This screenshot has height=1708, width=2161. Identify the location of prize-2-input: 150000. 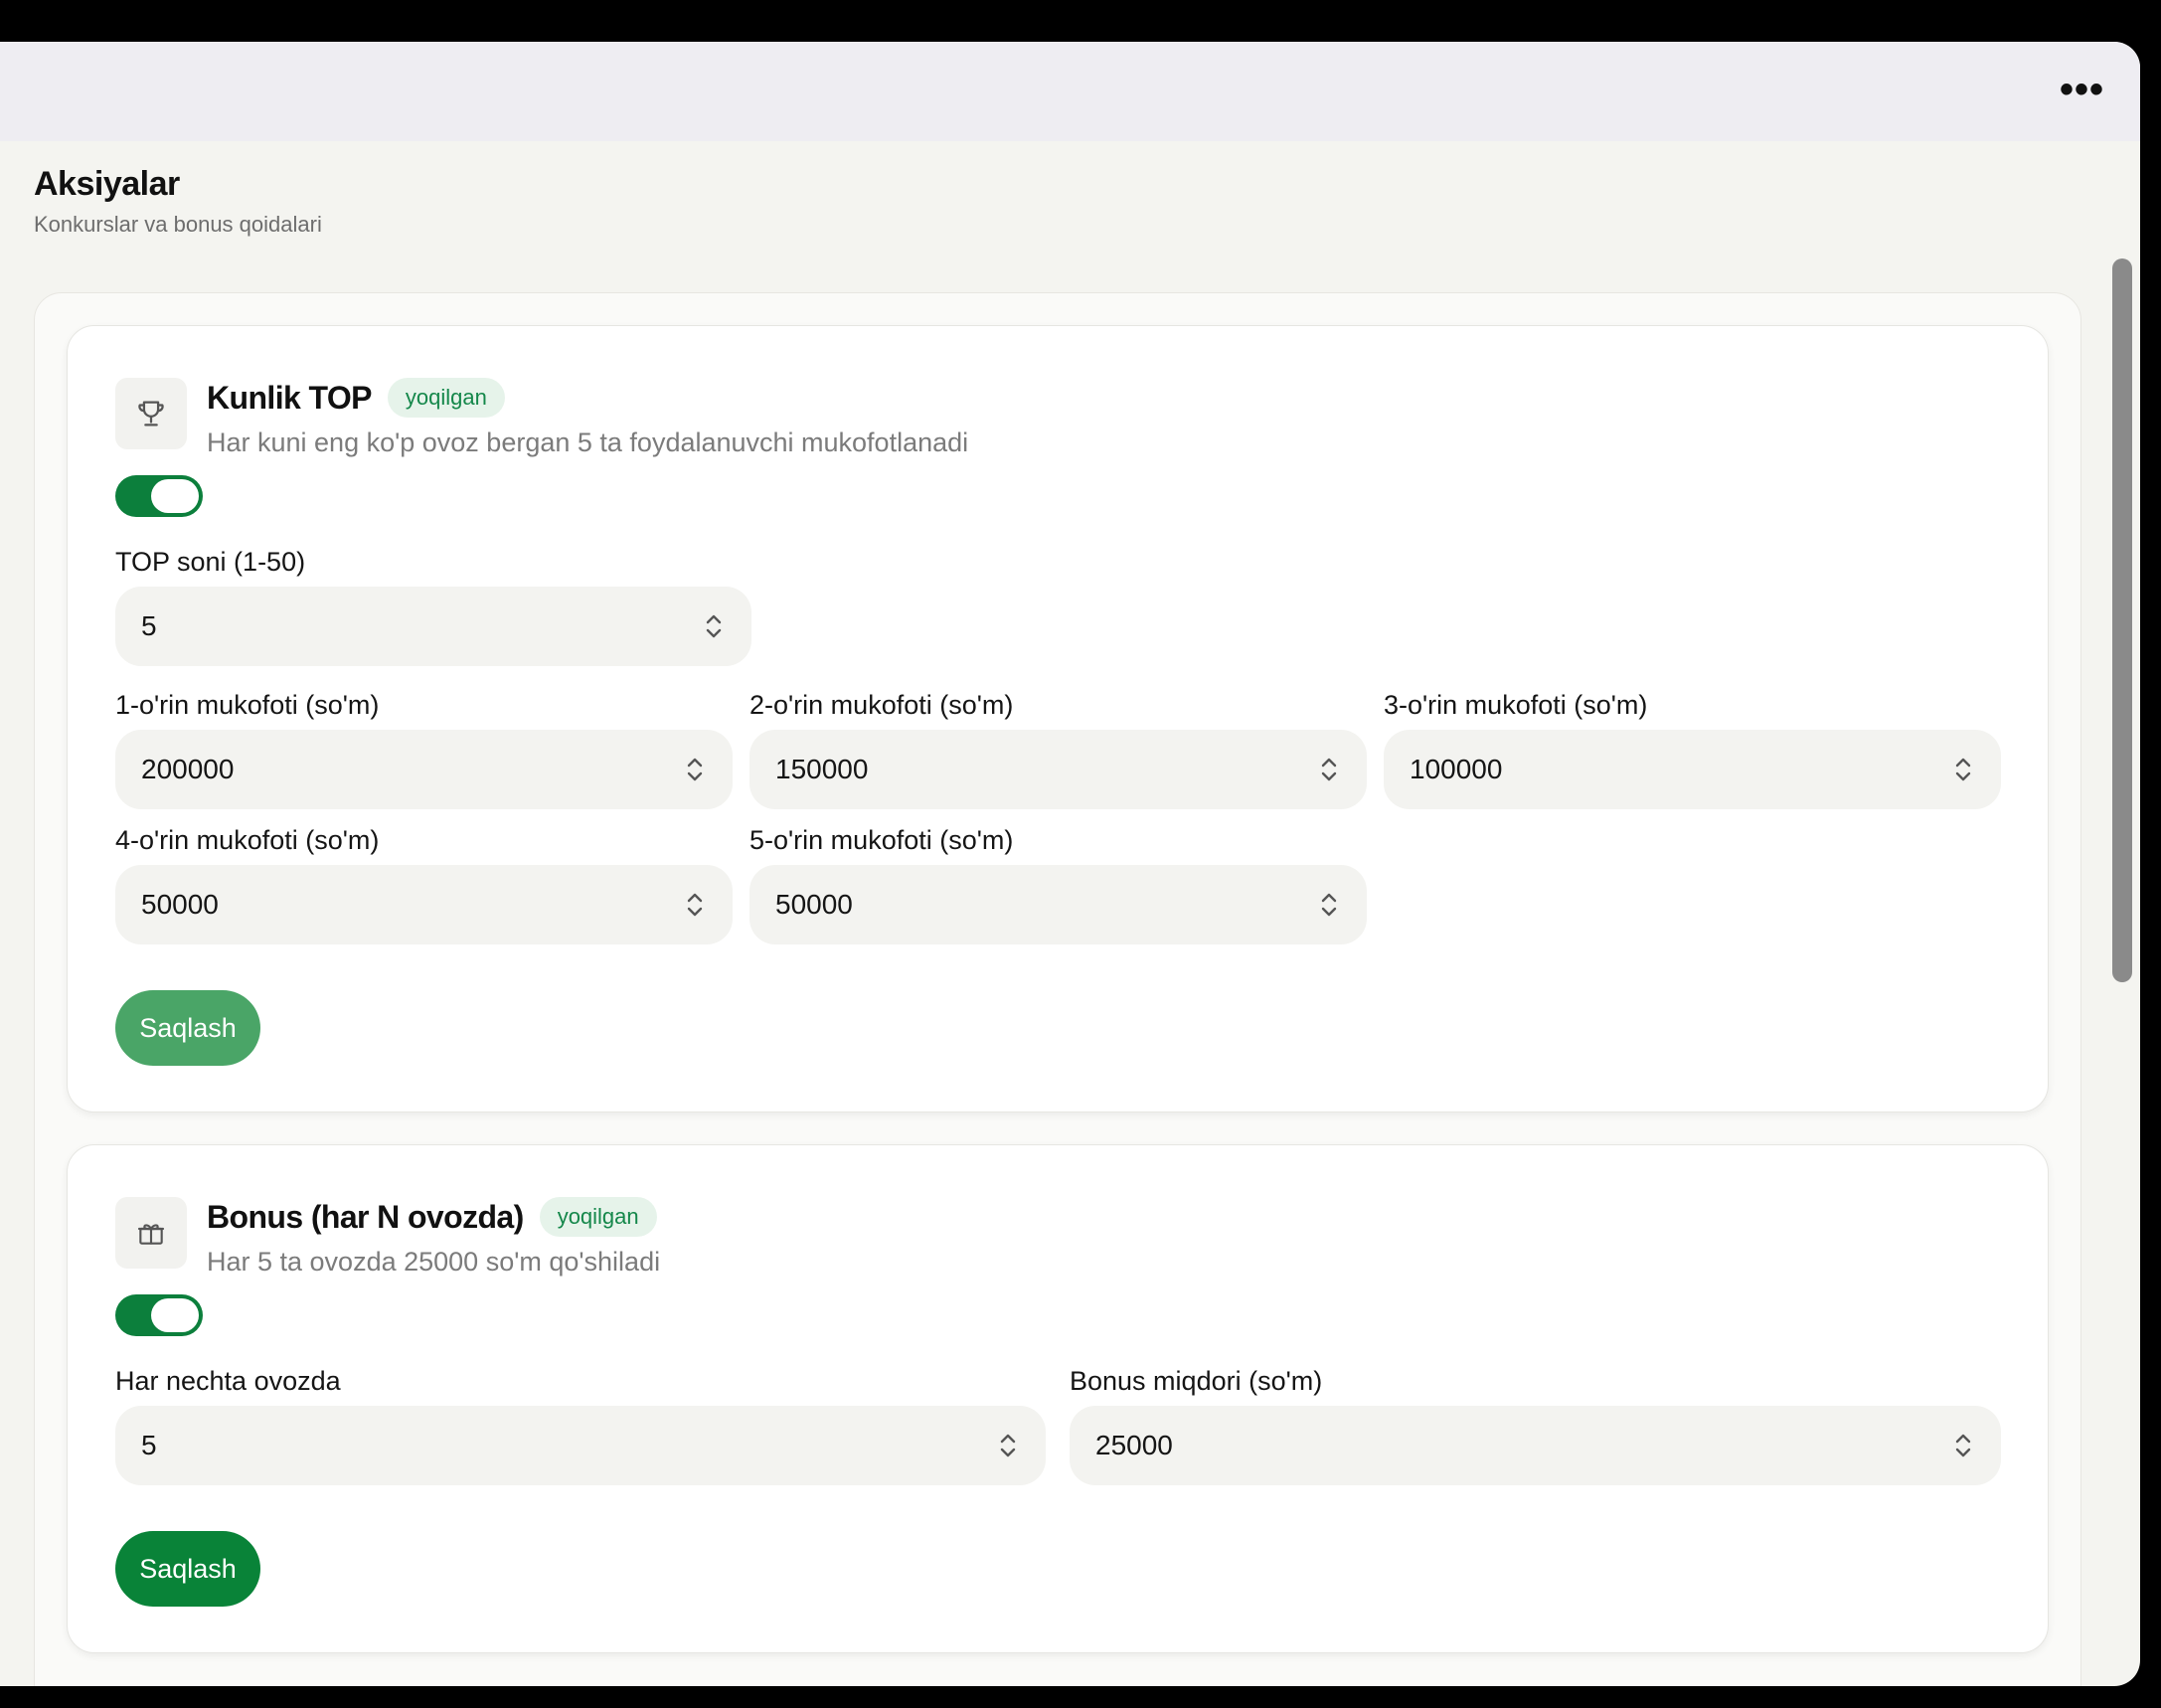
(1058, 769).